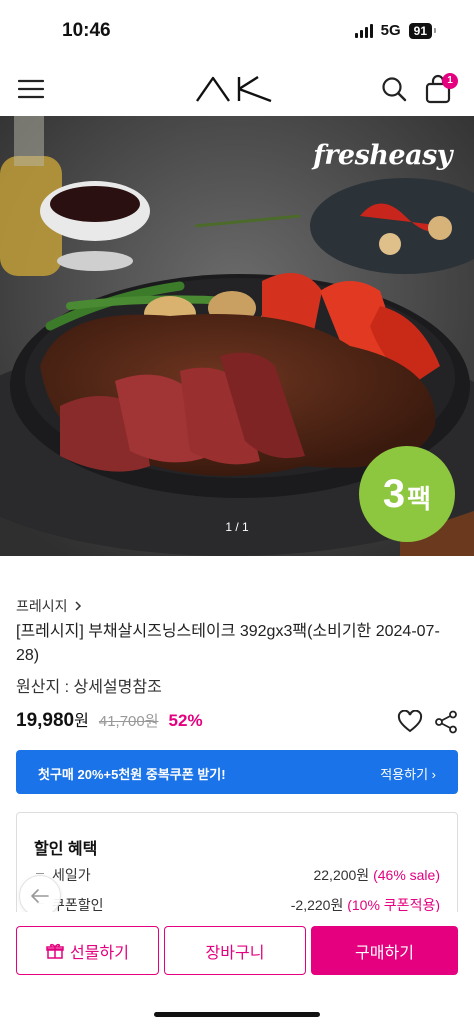 This screenshot has width=474, height=1026. I want to click on brand-link-label: 프레시지, so click(42, 606).